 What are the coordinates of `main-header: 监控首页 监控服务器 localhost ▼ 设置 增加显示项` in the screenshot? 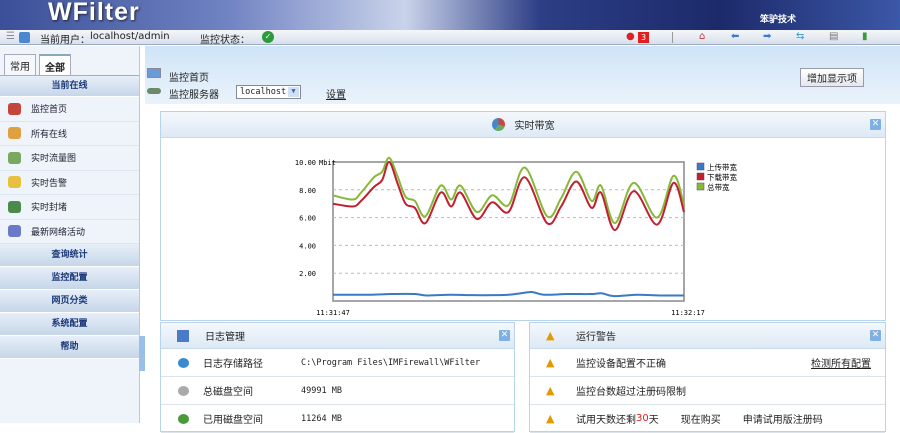 It's located at (522, 75).